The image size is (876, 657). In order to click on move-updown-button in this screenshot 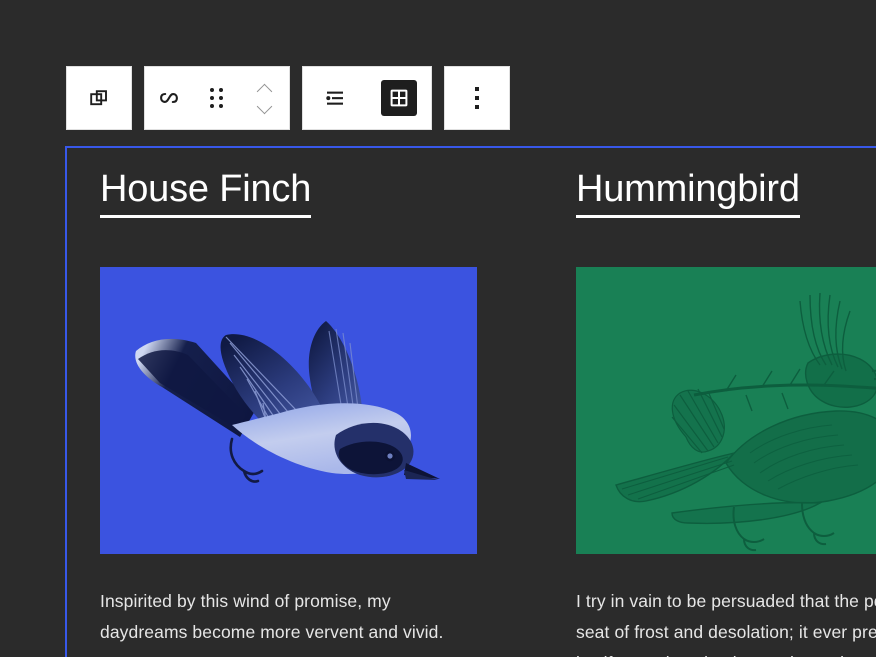, I will do `click(265, 98)`.